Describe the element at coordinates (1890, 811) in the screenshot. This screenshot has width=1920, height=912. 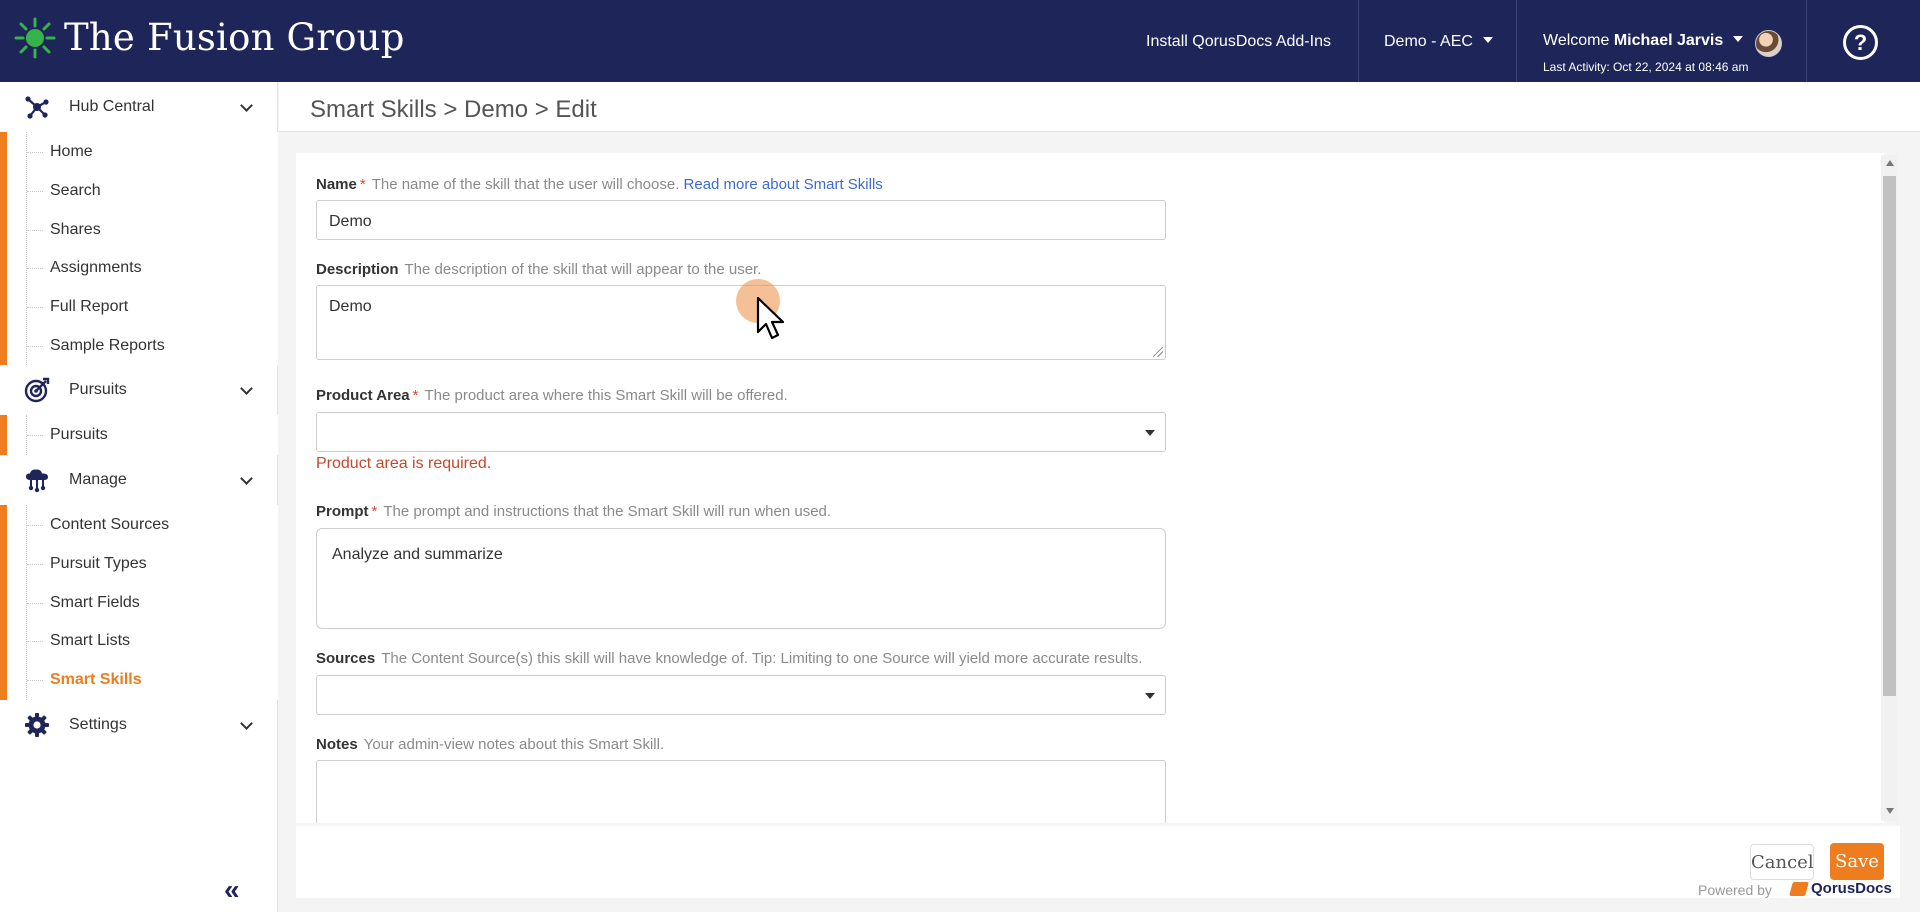
I see `scroll-down-arrow-icon` at that location.